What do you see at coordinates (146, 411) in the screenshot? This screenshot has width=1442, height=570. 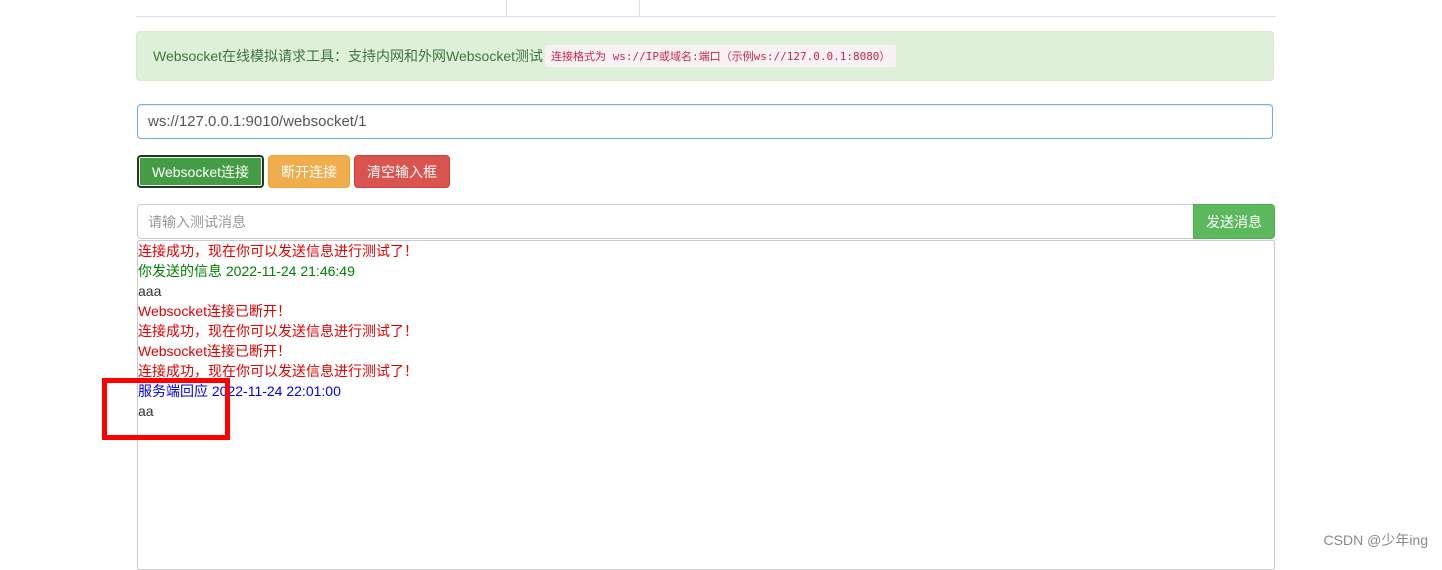 I see `log-line: aa` at bounding box center [146, 411].